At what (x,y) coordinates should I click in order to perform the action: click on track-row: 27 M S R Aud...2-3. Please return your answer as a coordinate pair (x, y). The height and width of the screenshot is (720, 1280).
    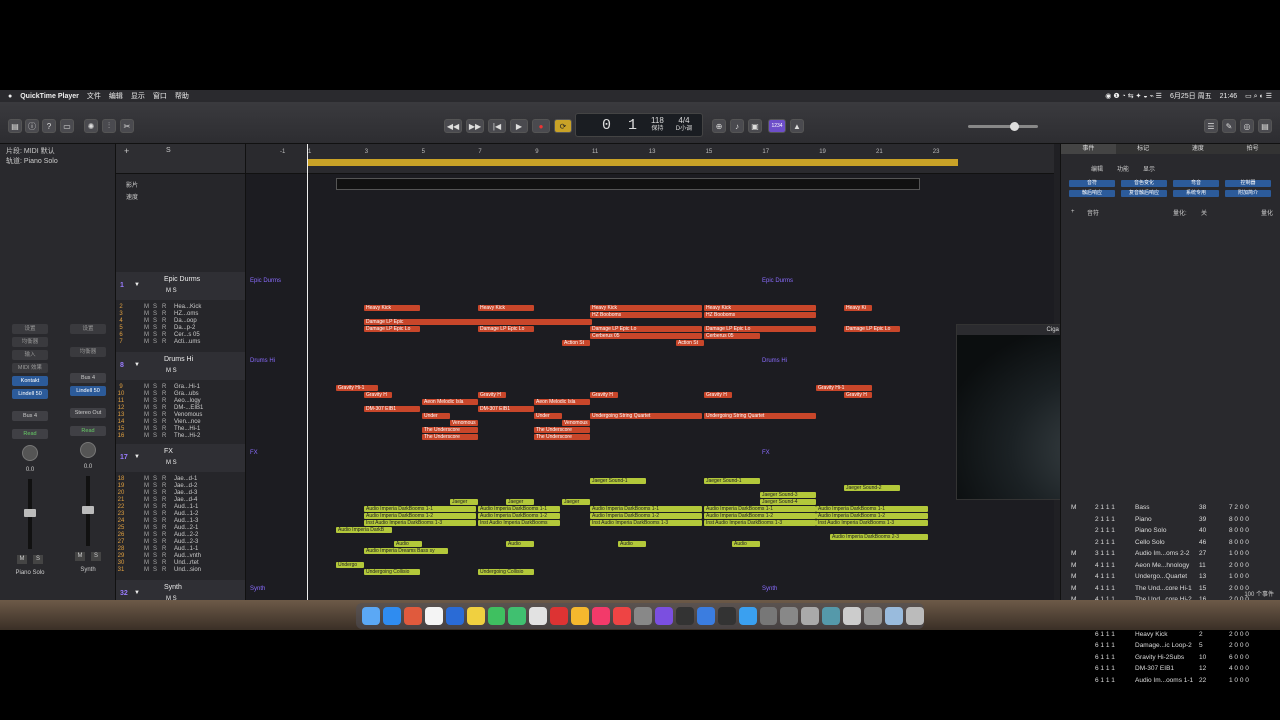
    Looking at the image, I should click on (180, 541).